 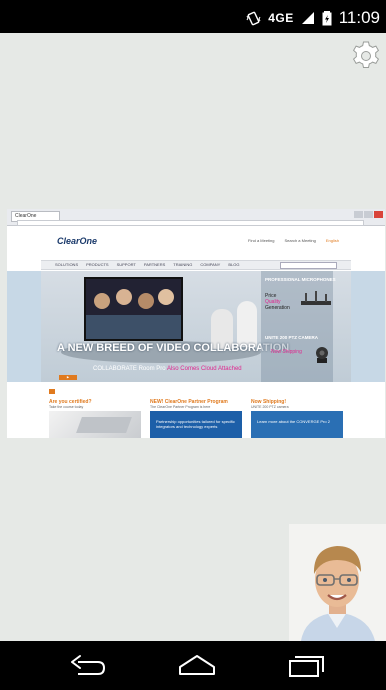 What do you see at coordinates (306, 665) in the screenshot?
I see `recents-icon` at bounding box center [306, 665].